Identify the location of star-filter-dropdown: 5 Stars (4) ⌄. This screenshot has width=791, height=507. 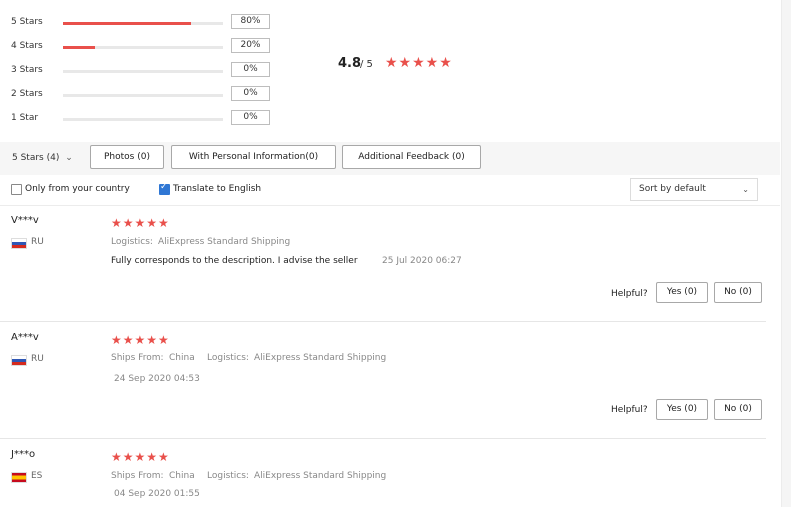
(42, 158).